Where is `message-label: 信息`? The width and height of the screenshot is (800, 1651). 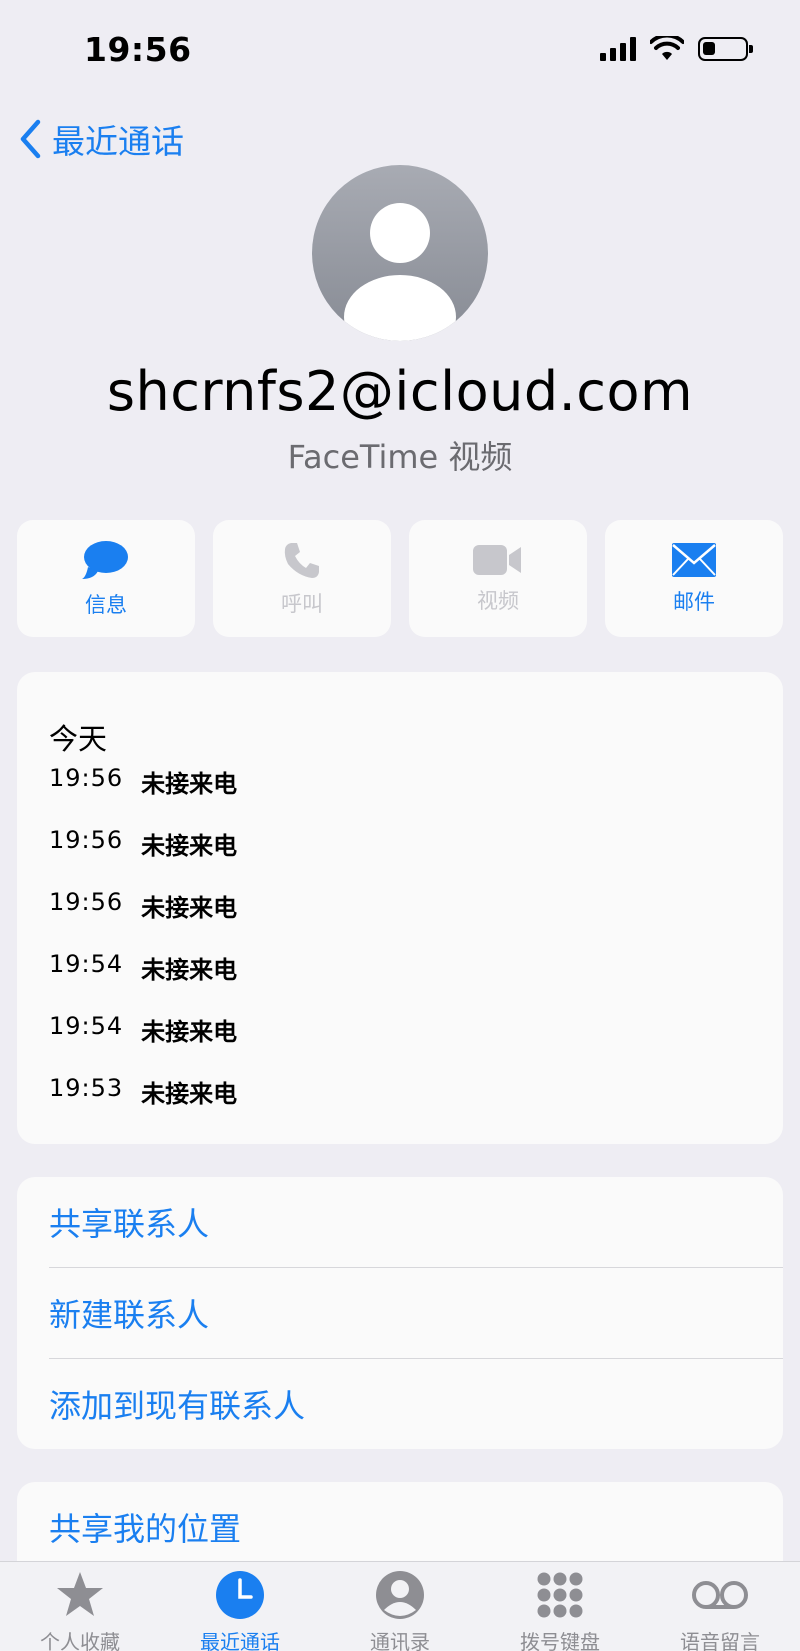 message-label: 信息 is located at coordinates (106, 604).